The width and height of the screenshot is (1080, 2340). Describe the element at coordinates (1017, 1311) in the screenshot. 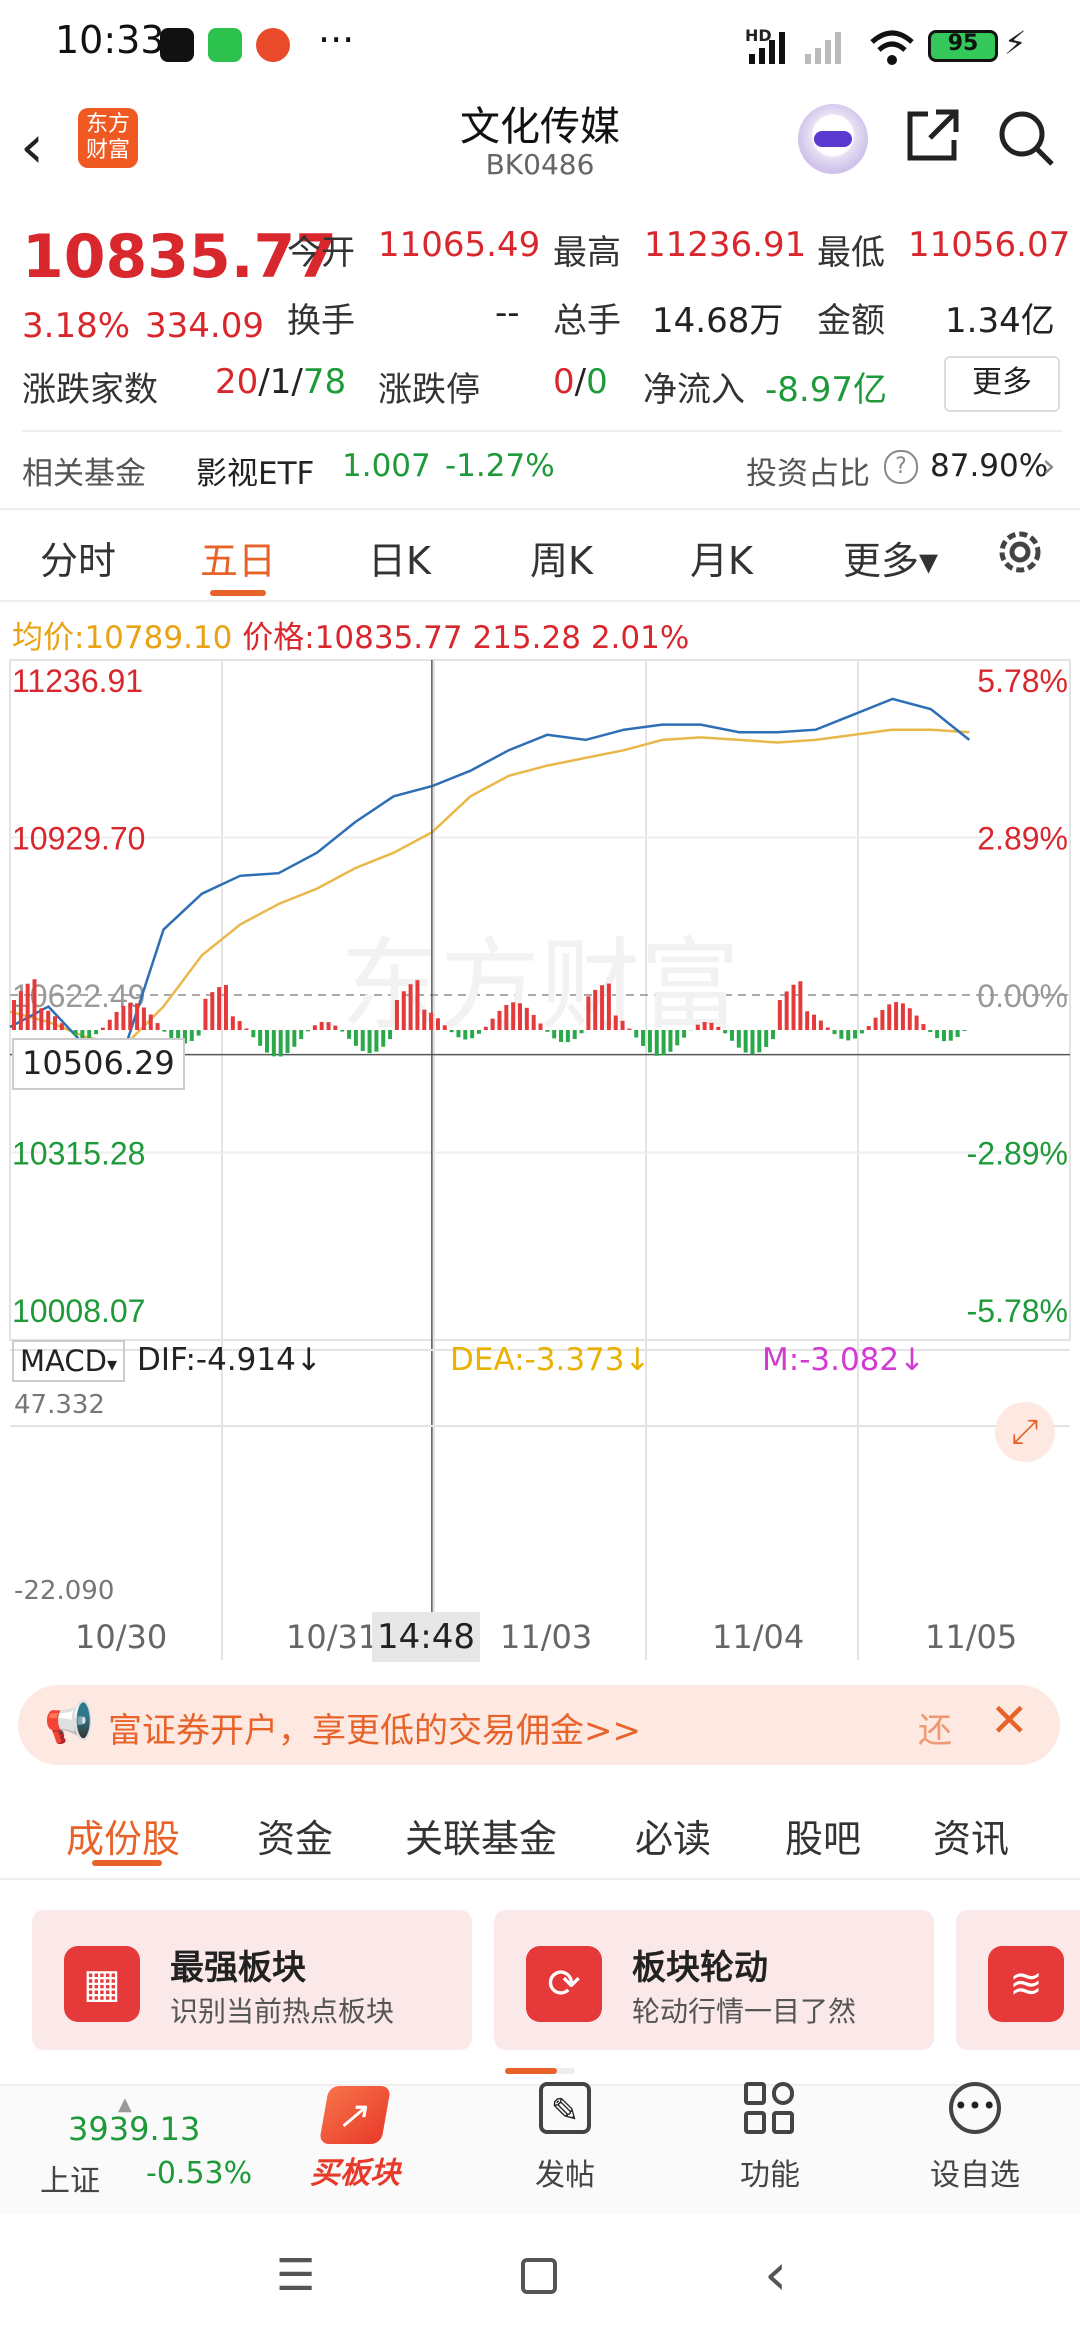

I see `y-tick-label-right: -5.78%` at that location.